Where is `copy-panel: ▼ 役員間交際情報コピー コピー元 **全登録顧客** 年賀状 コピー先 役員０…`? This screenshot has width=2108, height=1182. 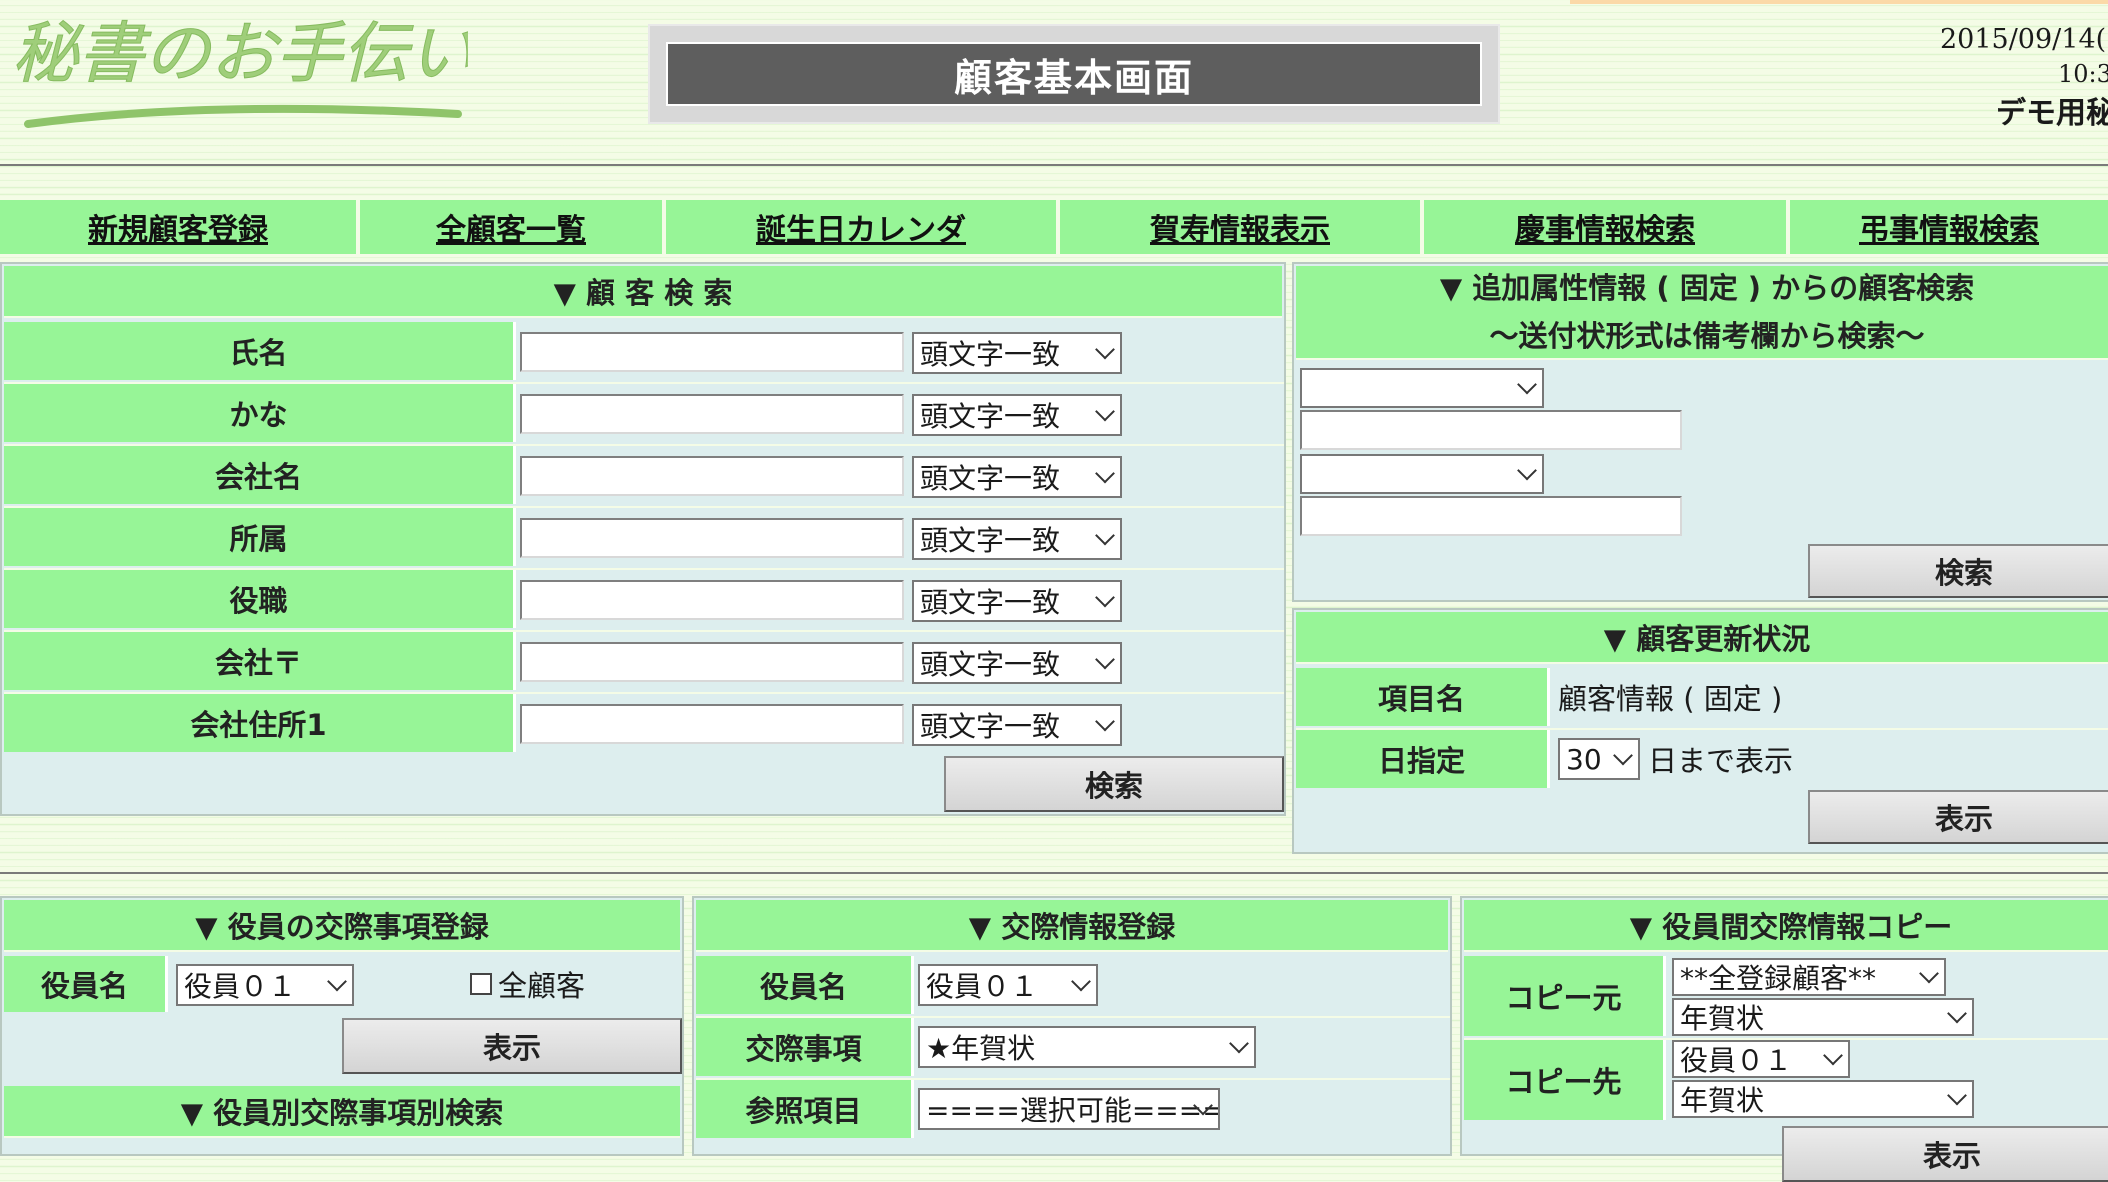
copy-panel: ▼ 役員間交際情報コピー コピー元 **全登録顧客** 年賀状 コピー先 役員０… is located at coordinates (1784, 1039).